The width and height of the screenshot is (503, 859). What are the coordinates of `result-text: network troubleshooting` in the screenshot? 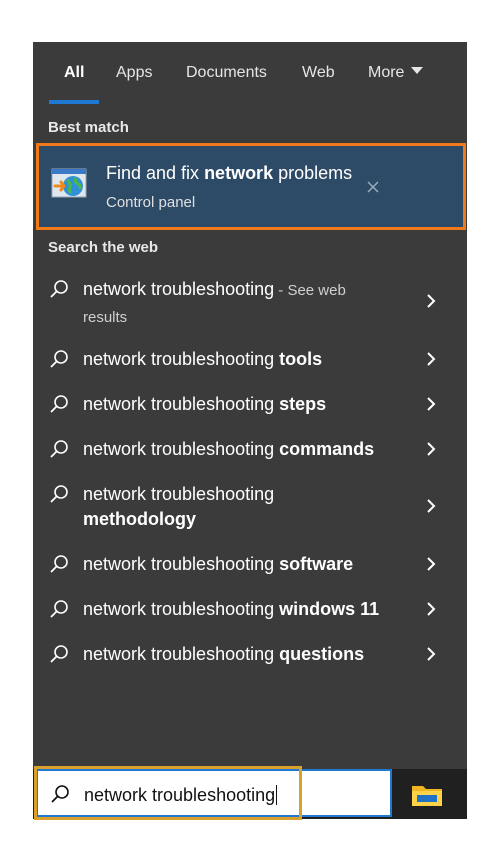 It's located at (179, 494).